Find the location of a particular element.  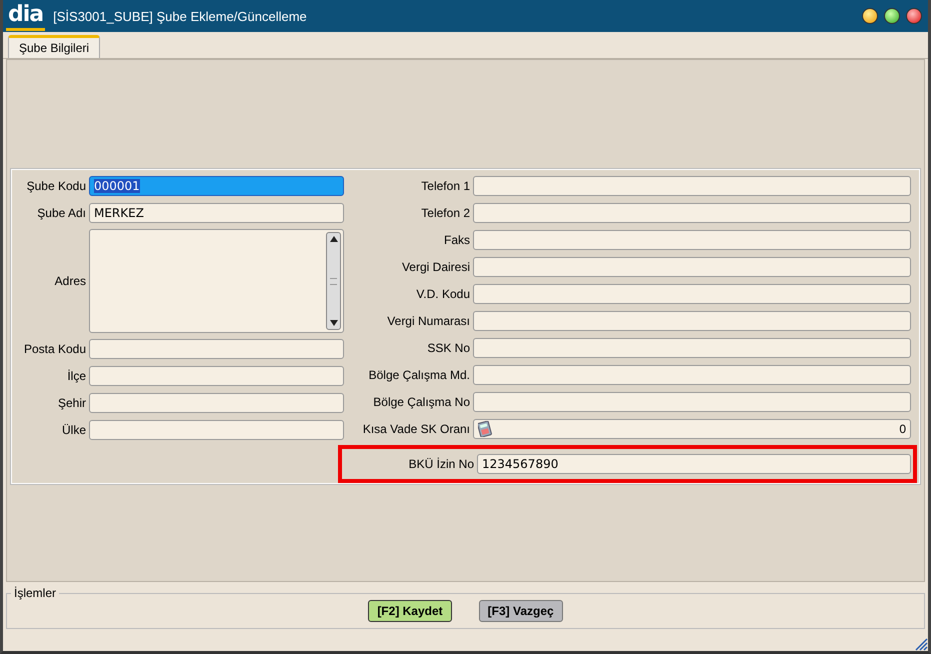

field-label: Adres is located at coordinates (70, 281).